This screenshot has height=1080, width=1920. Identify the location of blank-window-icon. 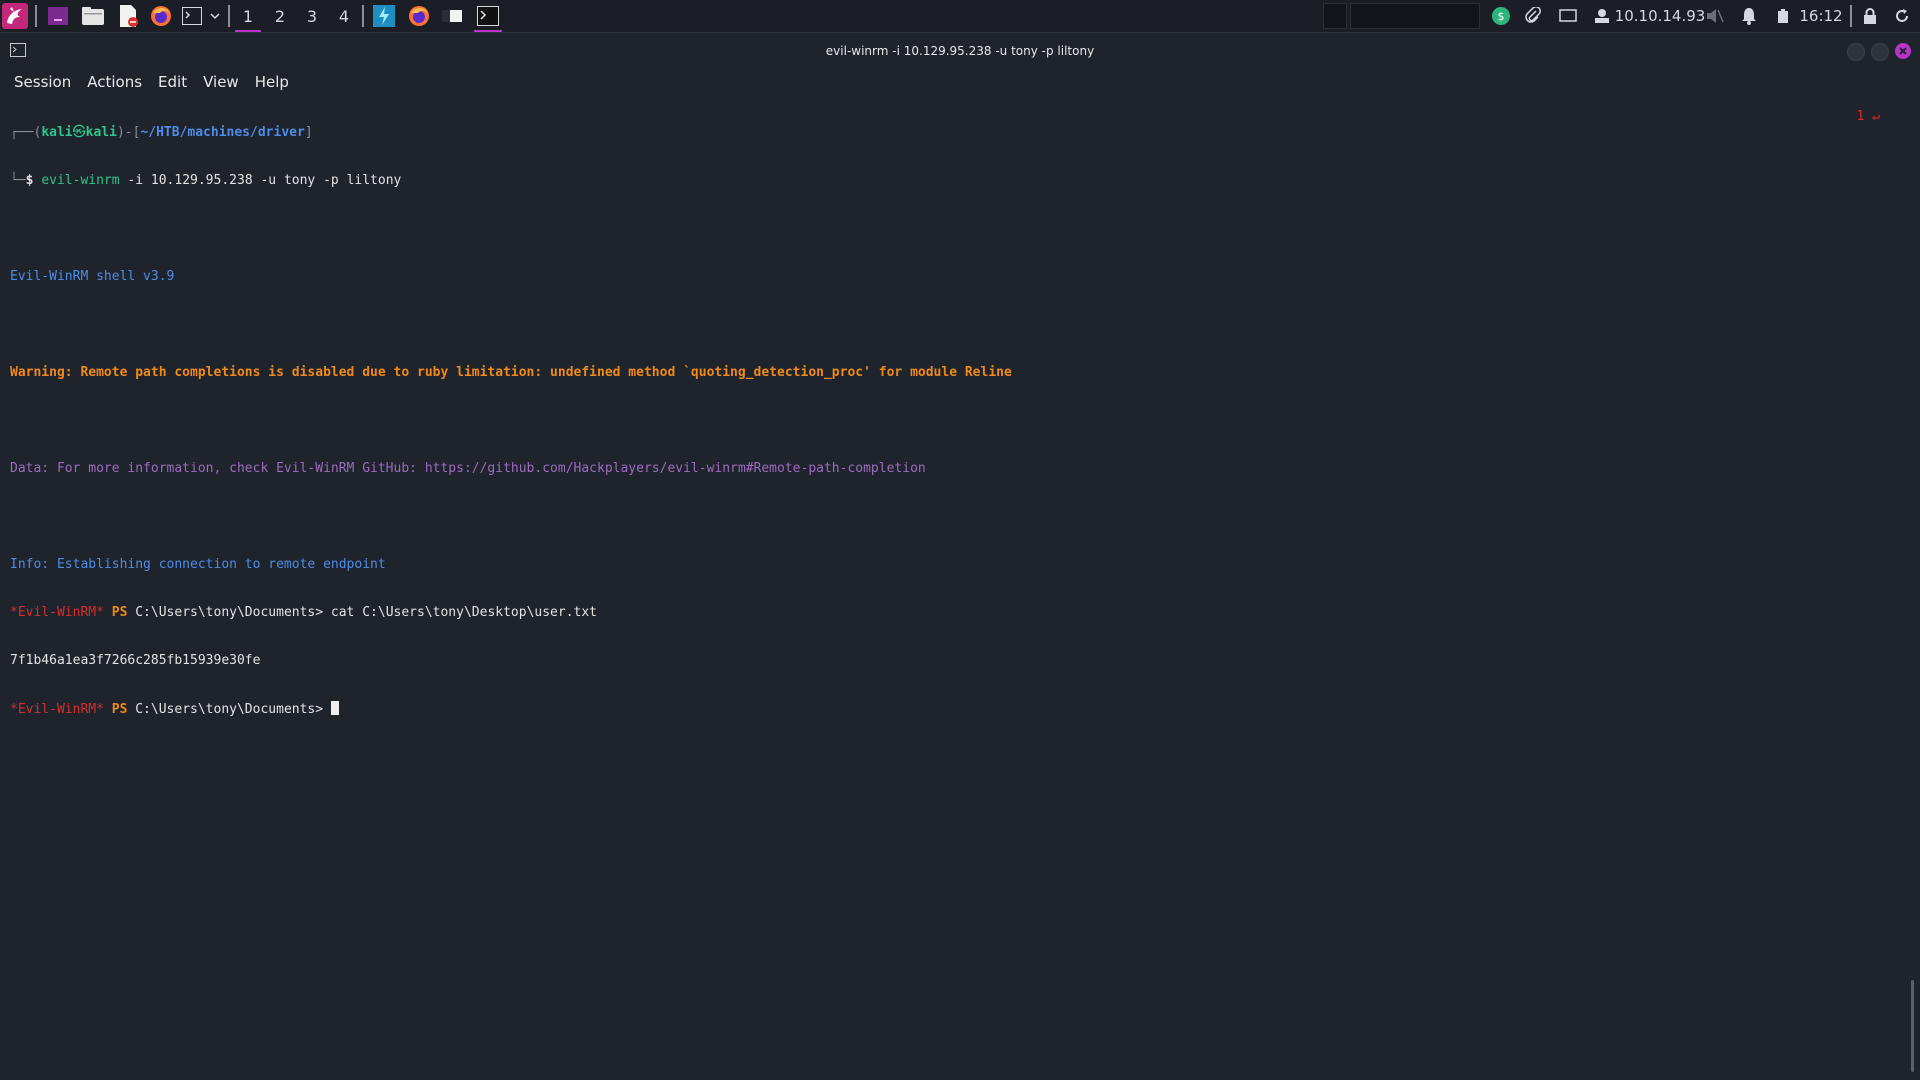
(454, 16).